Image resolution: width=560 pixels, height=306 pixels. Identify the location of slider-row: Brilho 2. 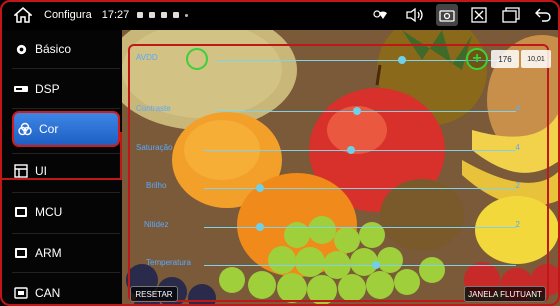
(336, 188).